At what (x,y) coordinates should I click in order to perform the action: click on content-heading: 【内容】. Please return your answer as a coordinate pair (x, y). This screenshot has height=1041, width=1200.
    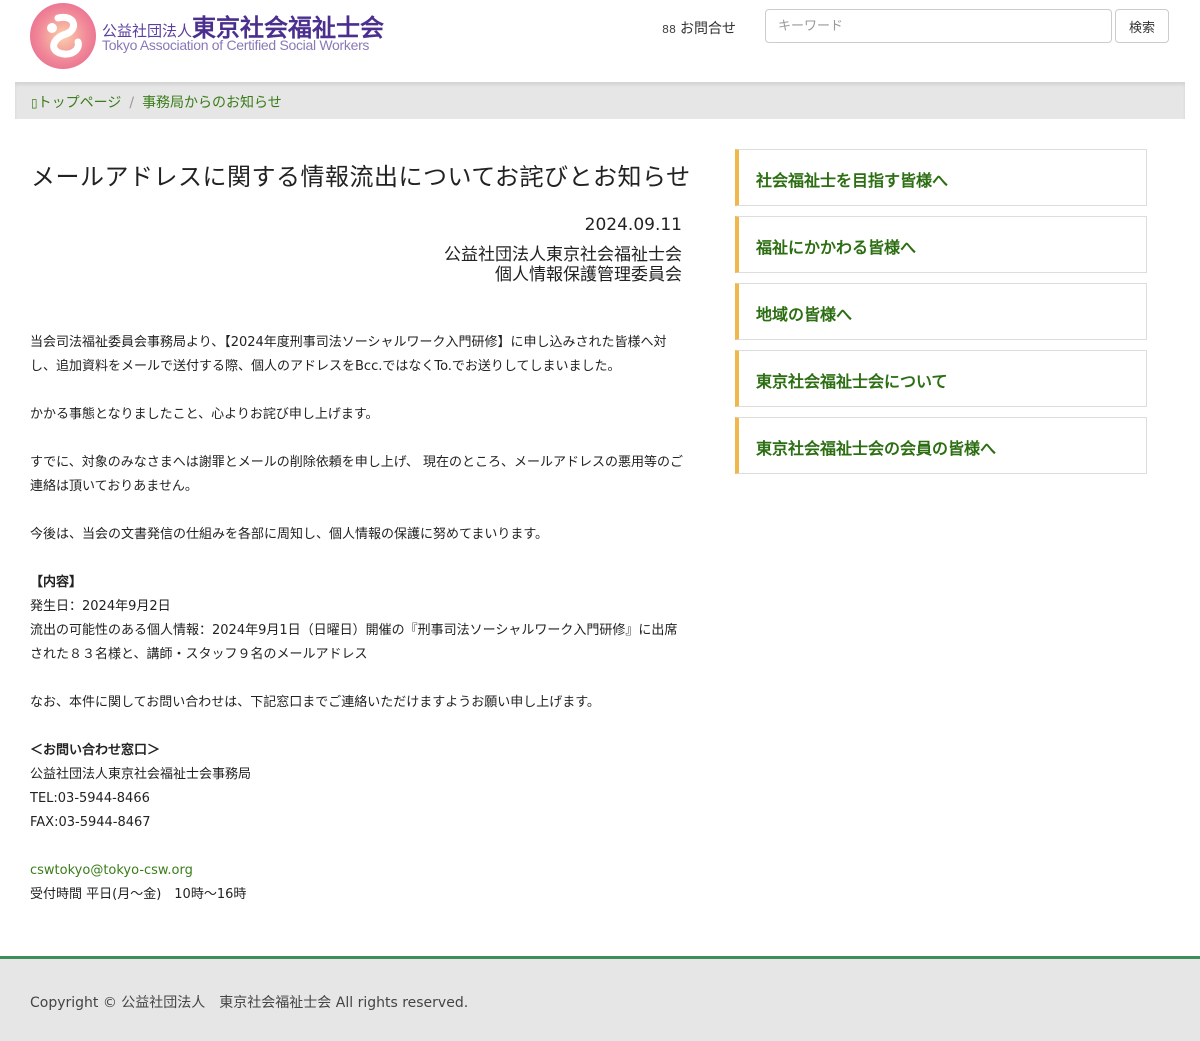
    Looking at the image, I should click on (56, 582).